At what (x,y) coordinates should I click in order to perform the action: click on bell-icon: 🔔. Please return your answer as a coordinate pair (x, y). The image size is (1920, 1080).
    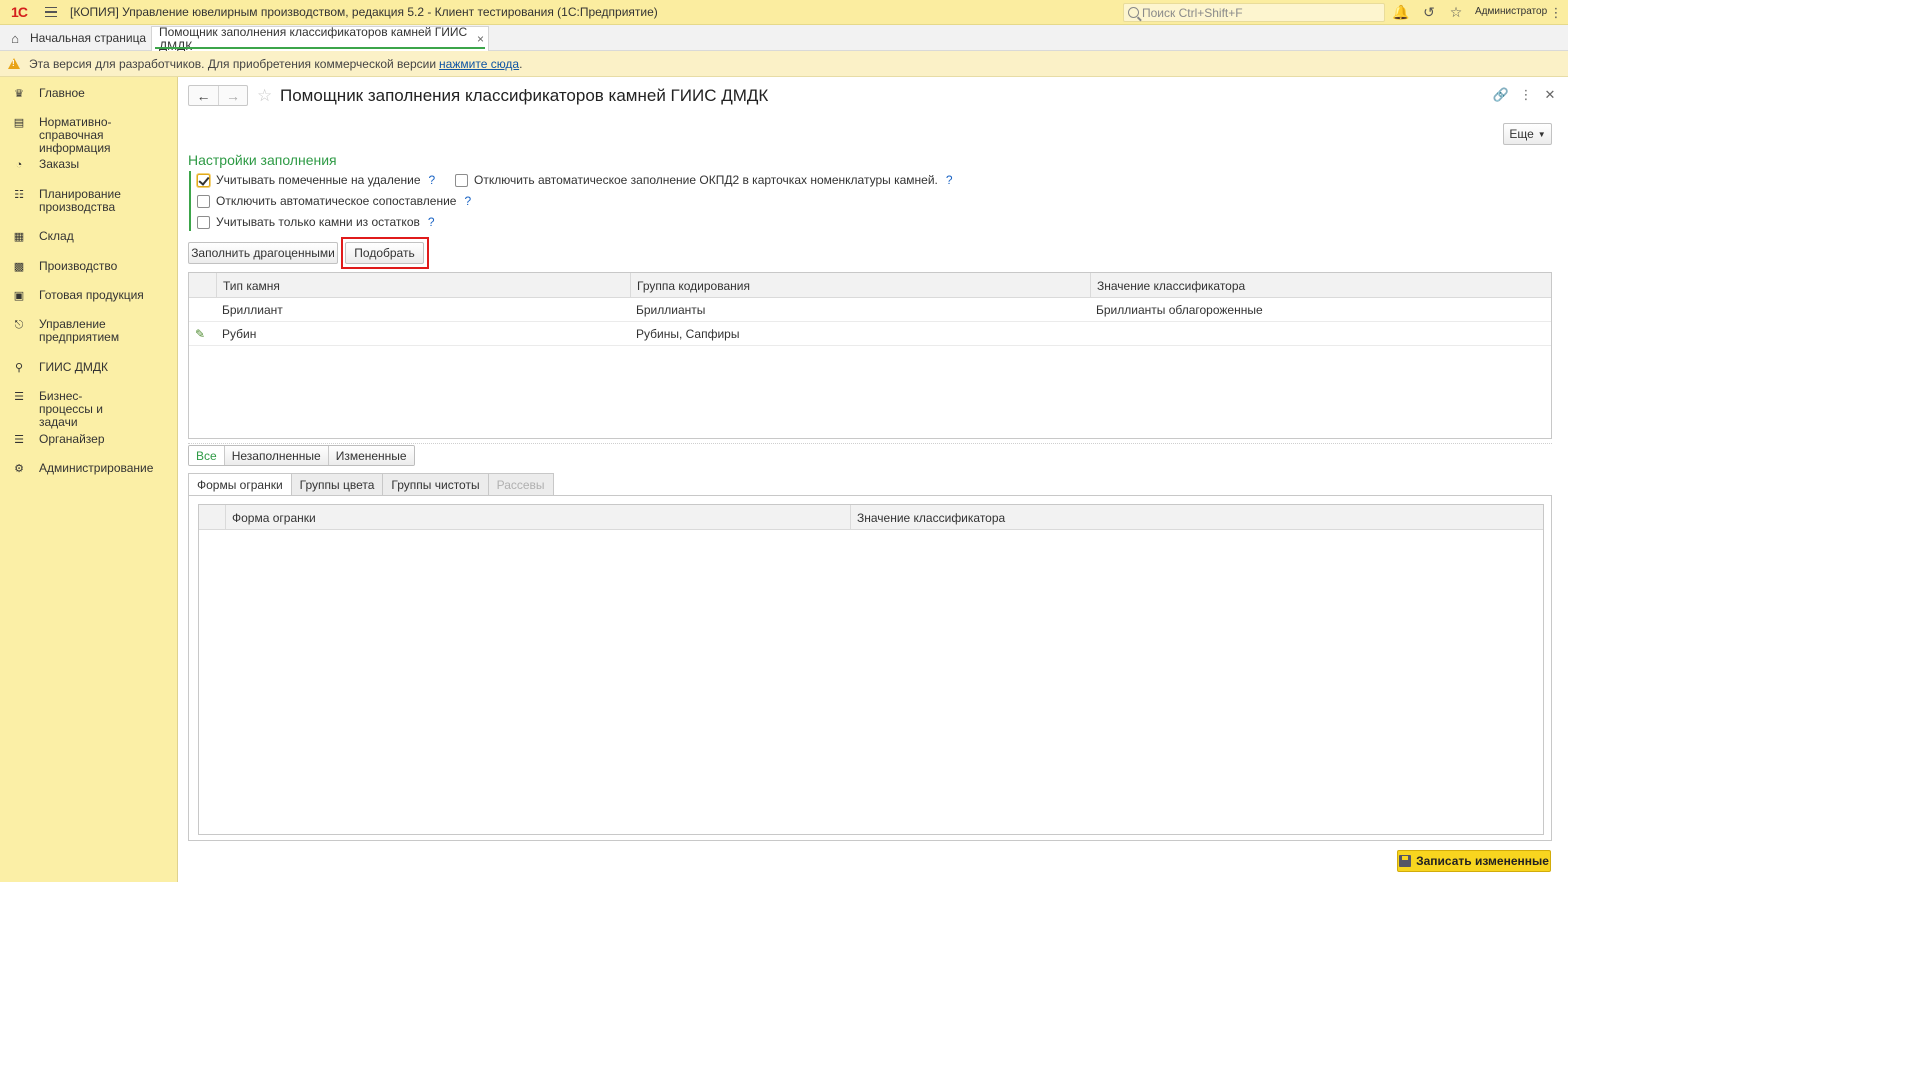
    Looking at the image, I should click on (1400, 12).